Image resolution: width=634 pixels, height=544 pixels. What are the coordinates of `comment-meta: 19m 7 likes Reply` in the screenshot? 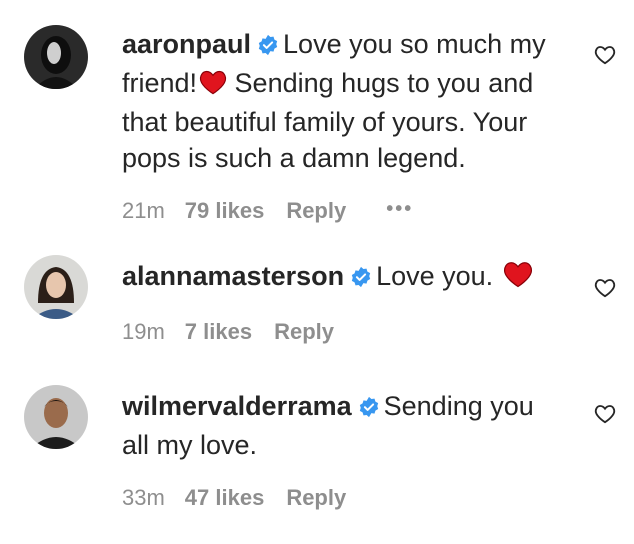 It's located at (342, 332).